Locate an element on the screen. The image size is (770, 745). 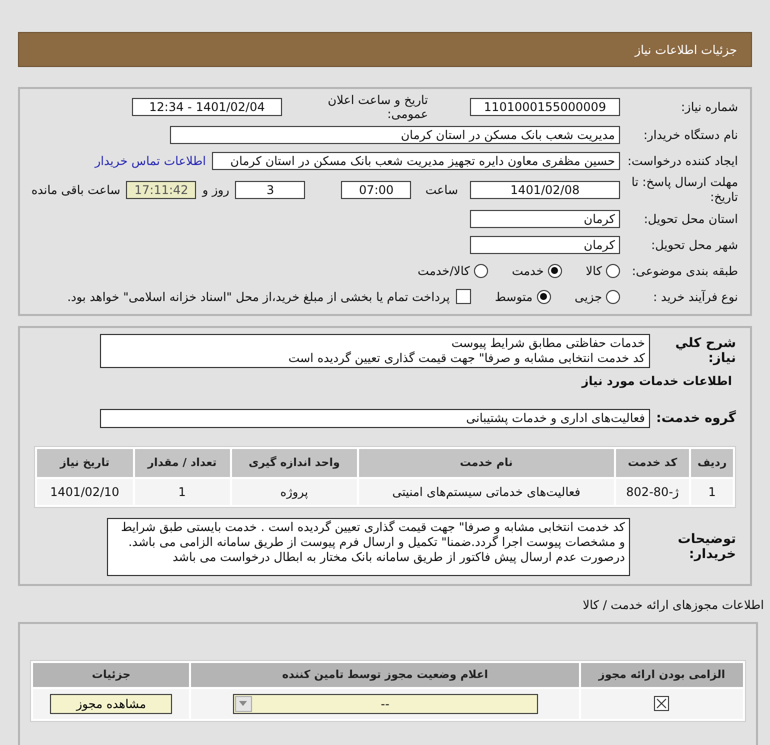
radio-label: کالا/خدمت is located at coordinates (444, 271).